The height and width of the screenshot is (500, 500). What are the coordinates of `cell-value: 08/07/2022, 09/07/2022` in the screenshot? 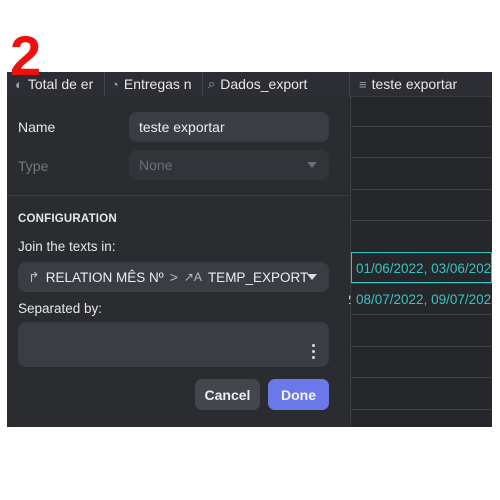 It's located at (424, 299).